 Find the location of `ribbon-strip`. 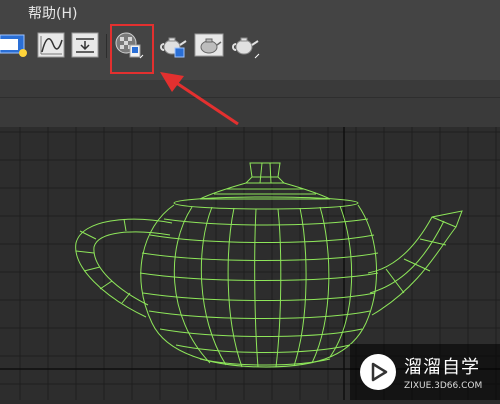

ribbon-strip is located at coordinates (250, 103).